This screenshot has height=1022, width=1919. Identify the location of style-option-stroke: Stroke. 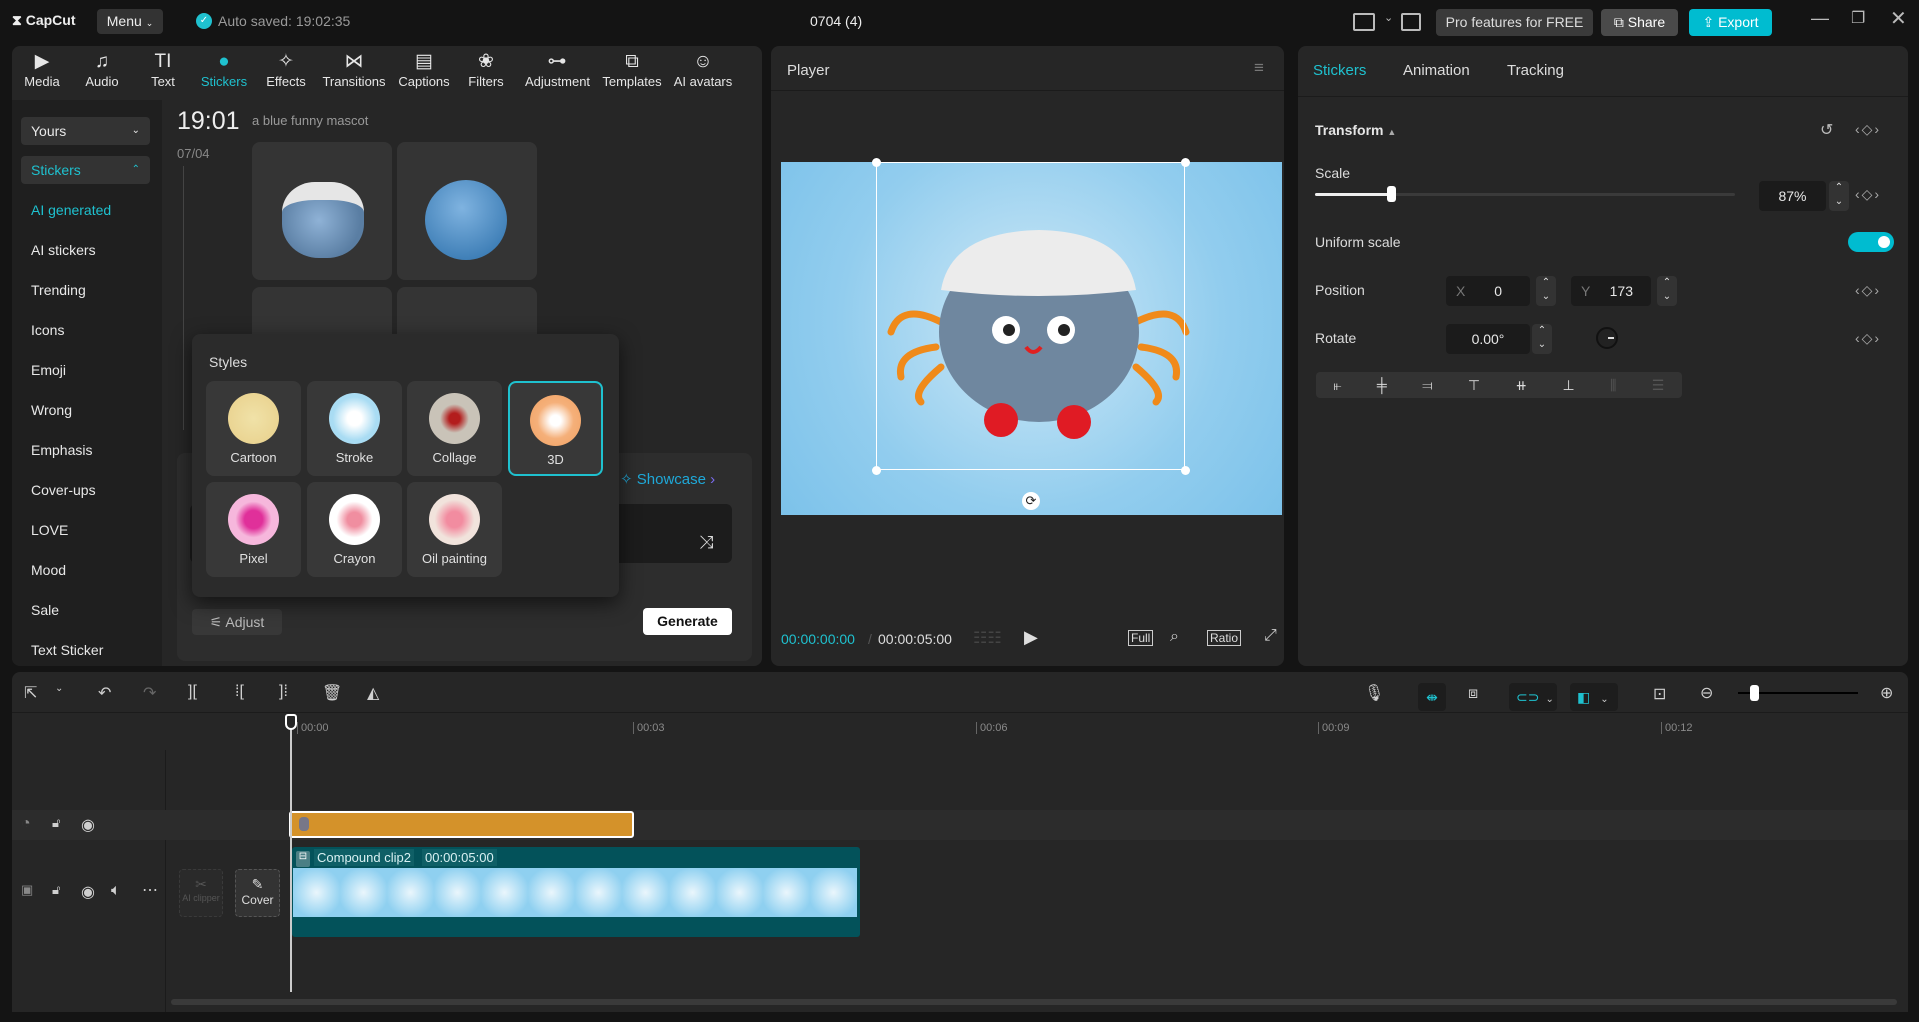
(354, 428).